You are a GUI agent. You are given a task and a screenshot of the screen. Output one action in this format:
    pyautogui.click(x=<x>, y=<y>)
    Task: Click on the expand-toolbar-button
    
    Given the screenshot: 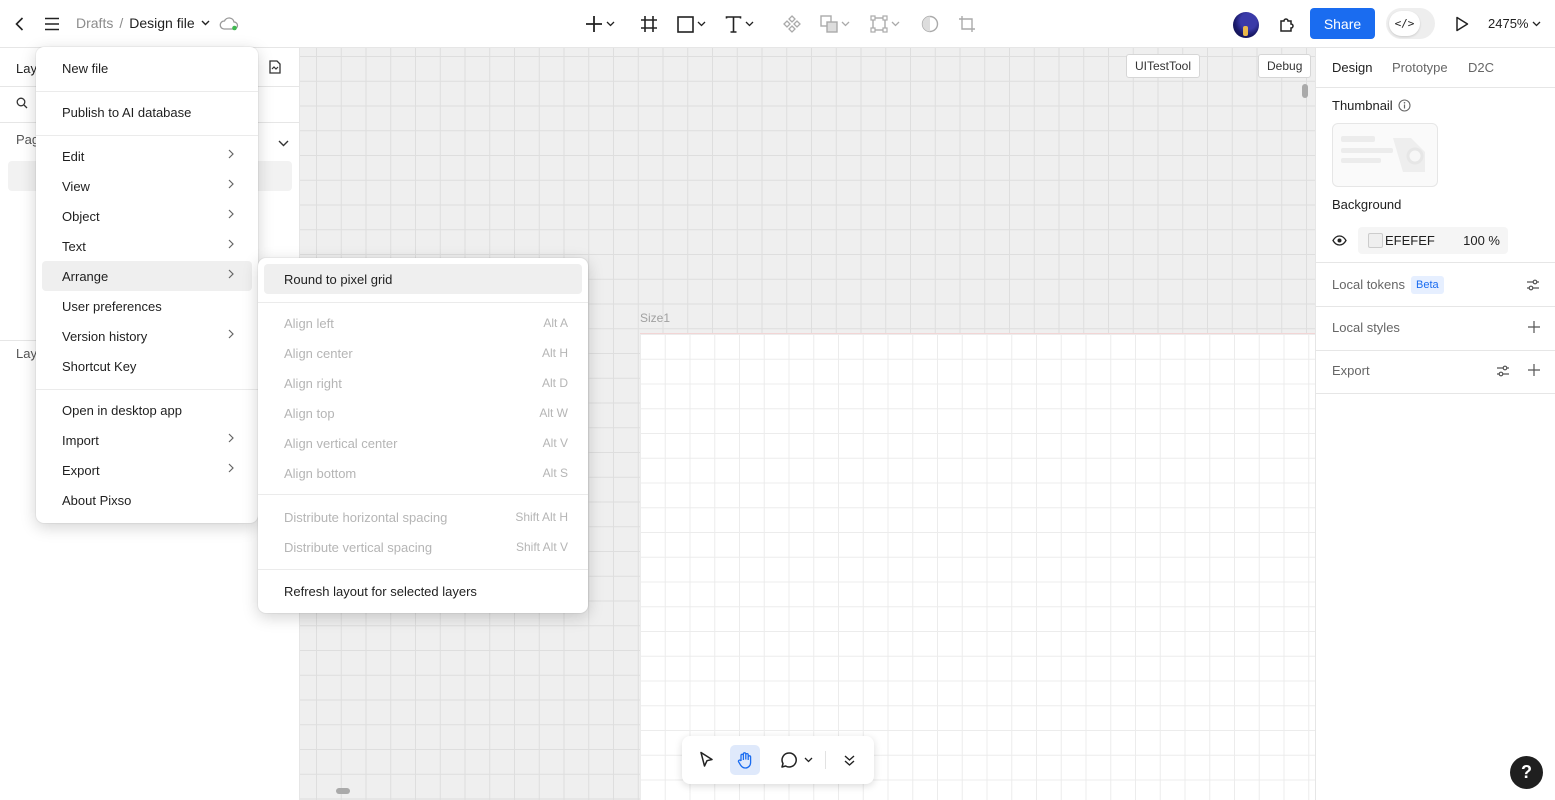 What is the action you would take?
    pyautogui.click(x=849, y=760)
    